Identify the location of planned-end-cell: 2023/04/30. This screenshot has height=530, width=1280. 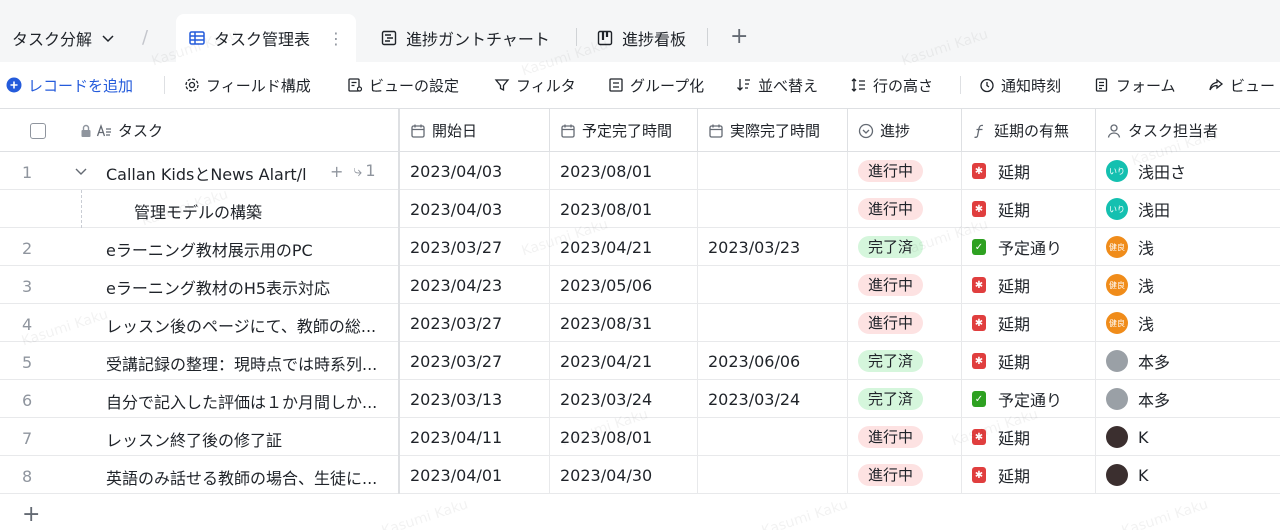
(624, 475).